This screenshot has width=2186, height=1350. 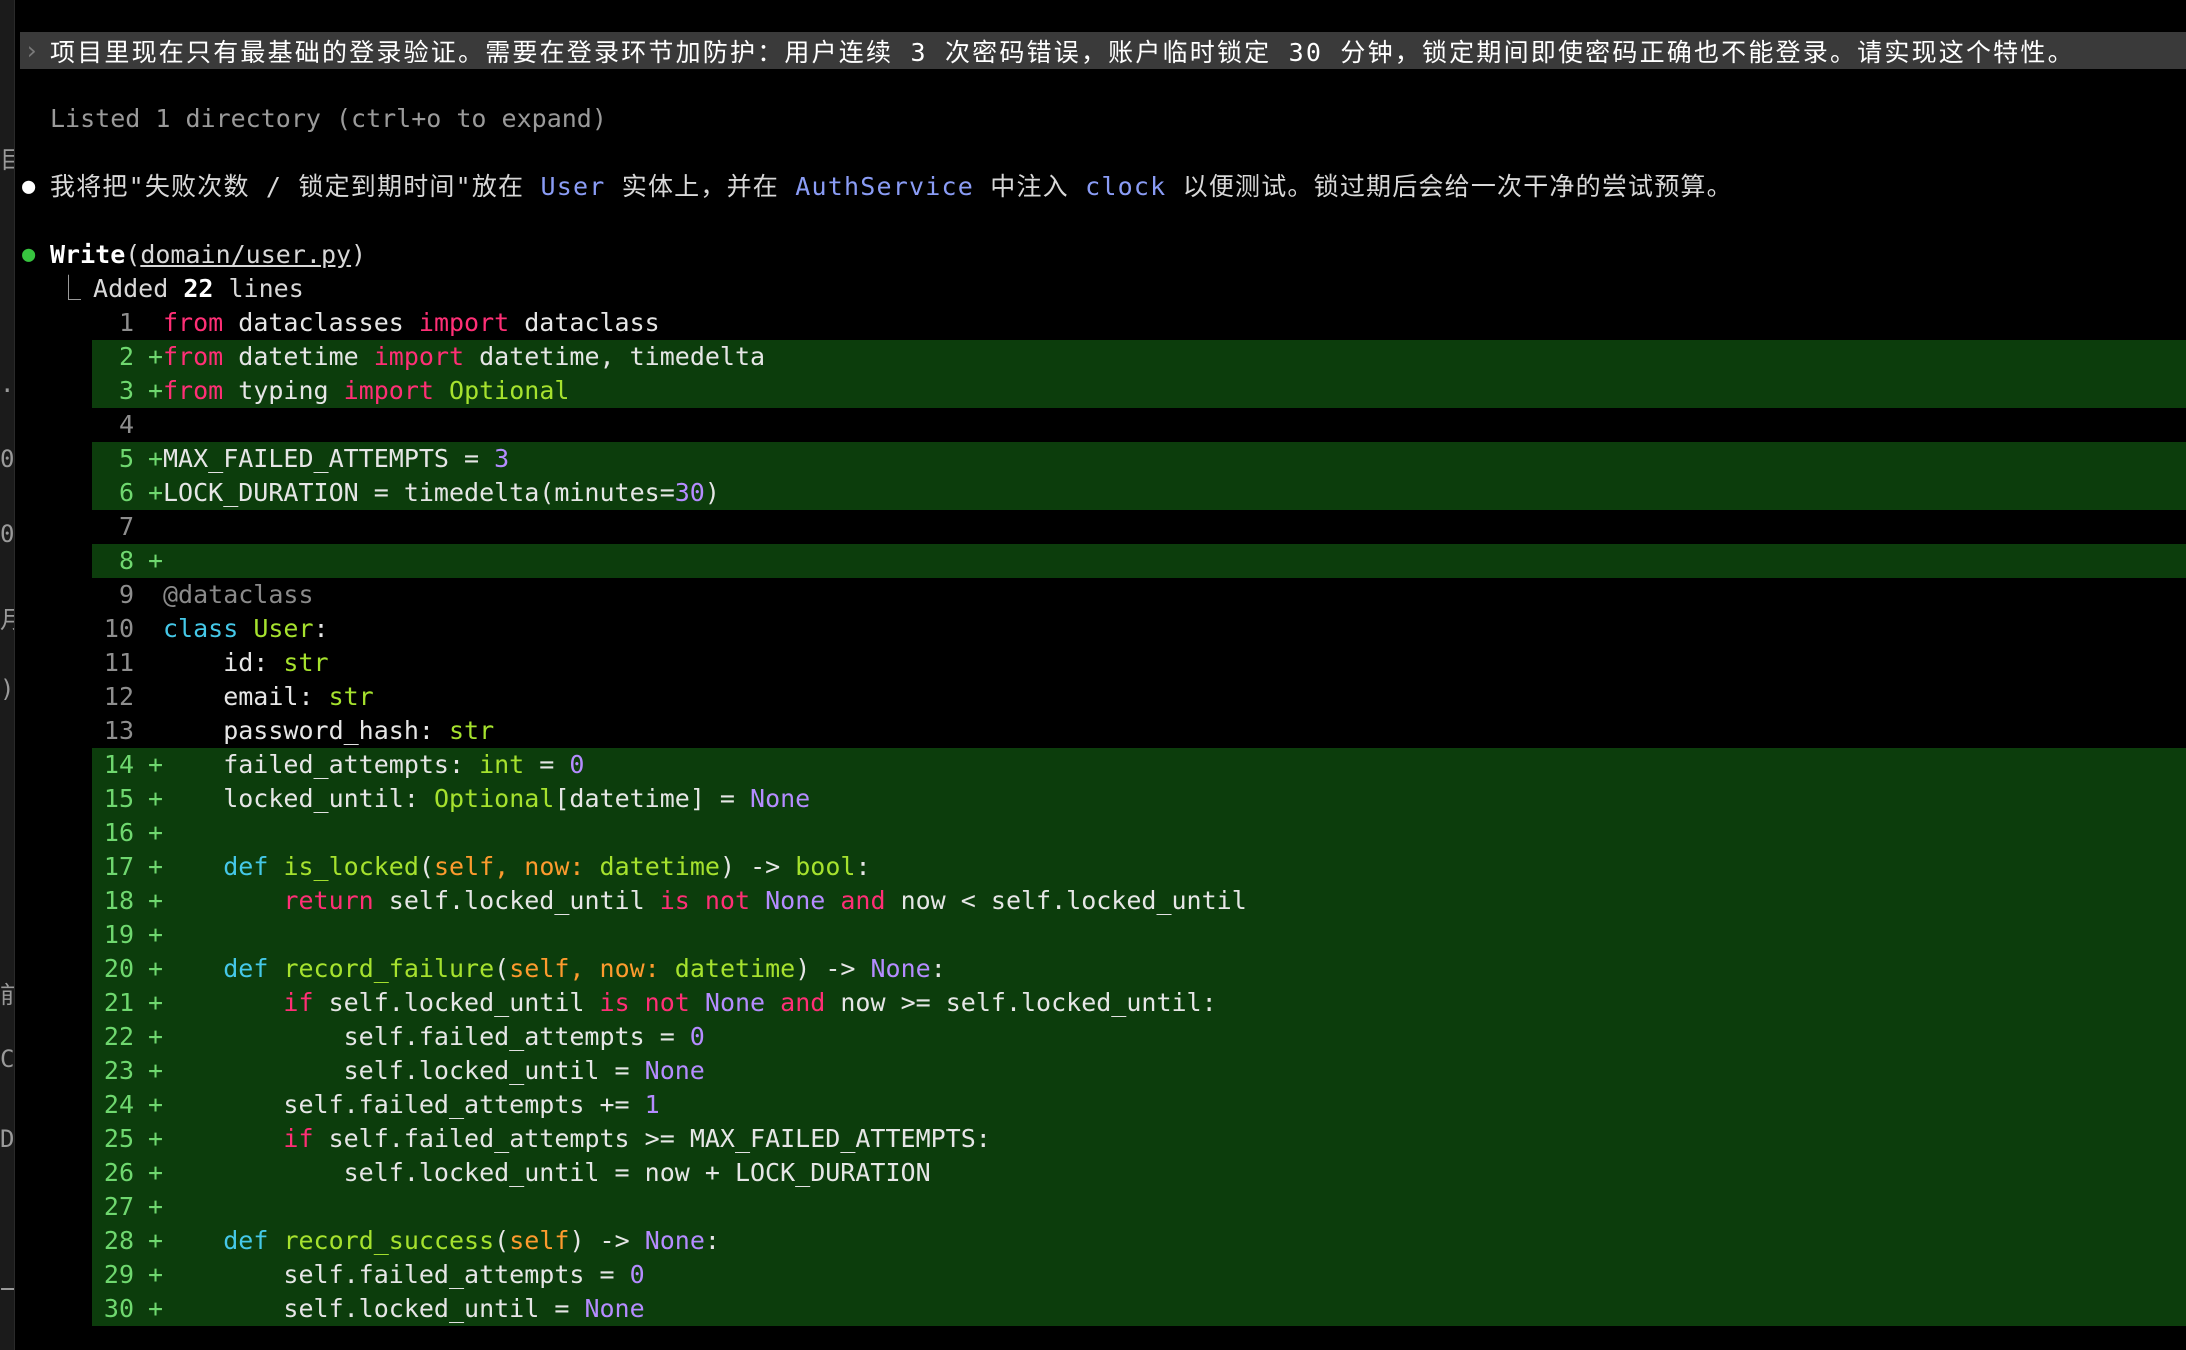 What do you see at coordinates (1139, 629) in the screenshot?
I see `diff-context-line: 10 class User:` at bounding box center [1139, 629].